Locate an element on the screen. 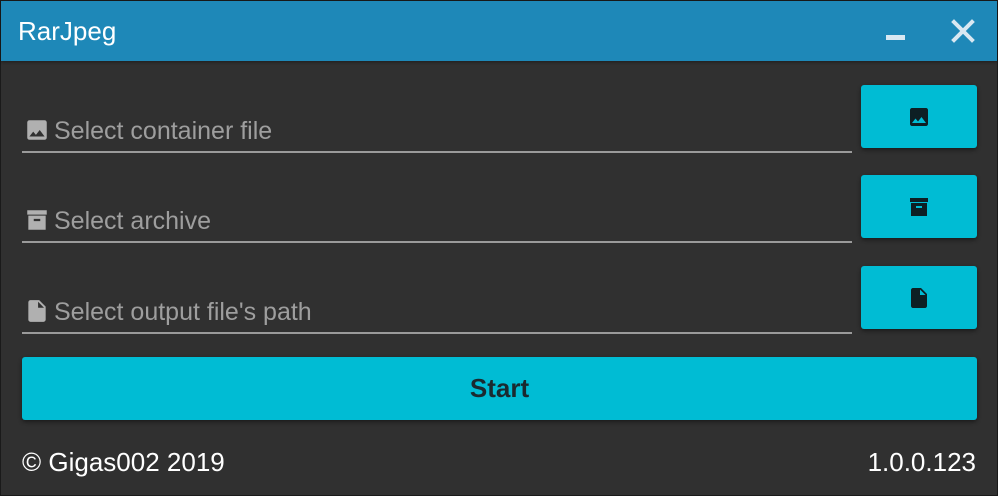 The image size is (998, 496). browse-container-button is located at coordinates (919, 116).